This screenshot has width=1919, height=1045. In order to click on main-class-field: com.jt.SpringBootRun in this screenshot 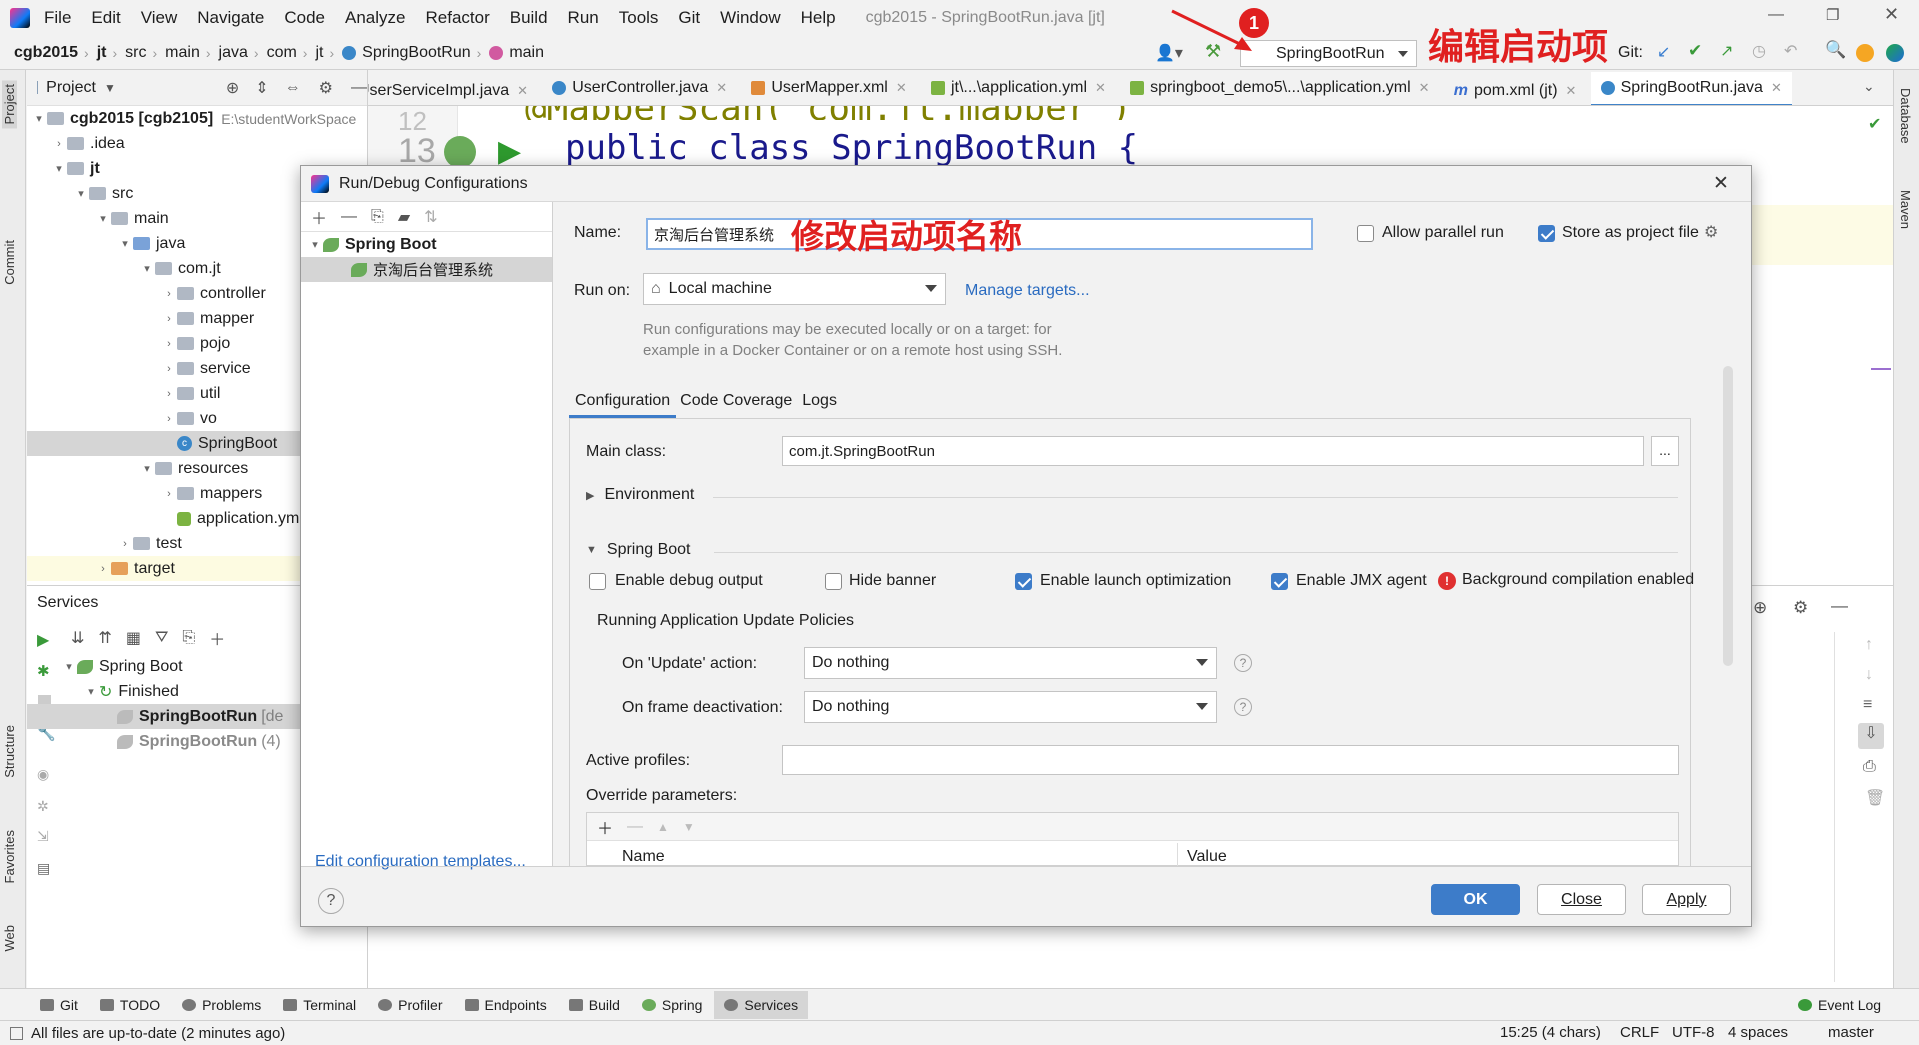, I will do `click(1213, 451)`.